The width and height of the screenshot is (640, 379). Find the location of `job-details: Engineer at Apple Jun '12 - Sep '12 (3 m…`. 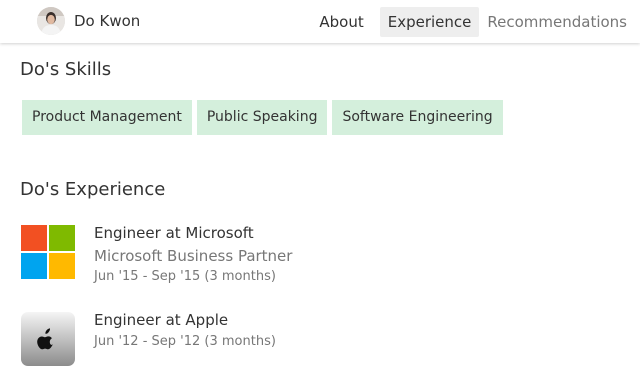

job-details: Engineer at Apple Jun '12 - Sep '12 (3 m… is located at coordinates (185, 330).